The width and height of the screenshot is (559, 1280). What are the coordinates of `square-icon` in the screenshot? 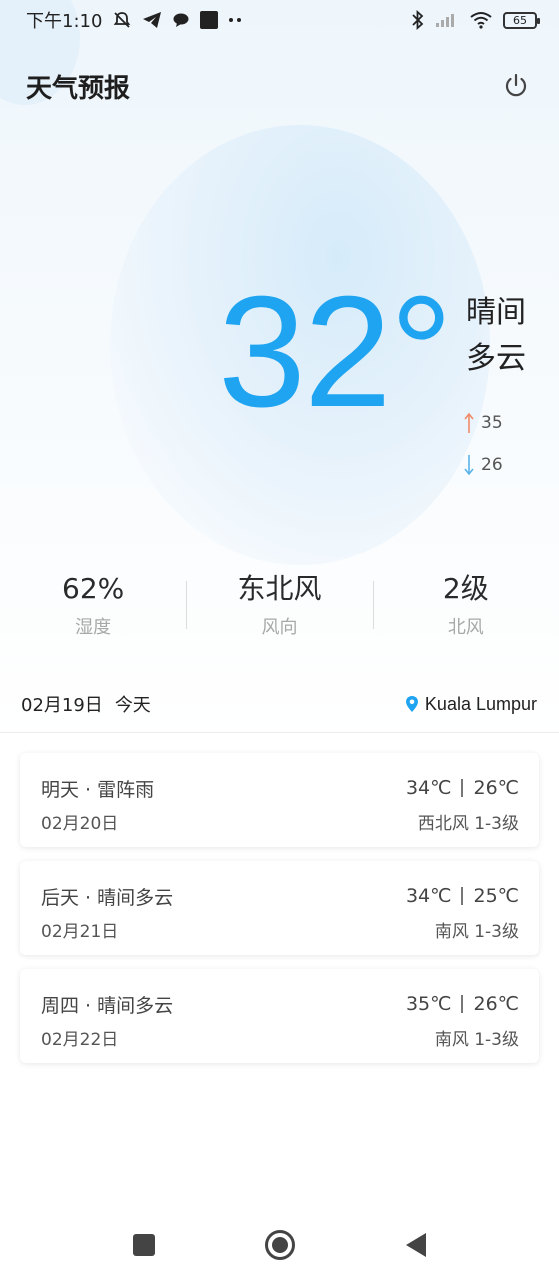 It's located at (143, 1245).